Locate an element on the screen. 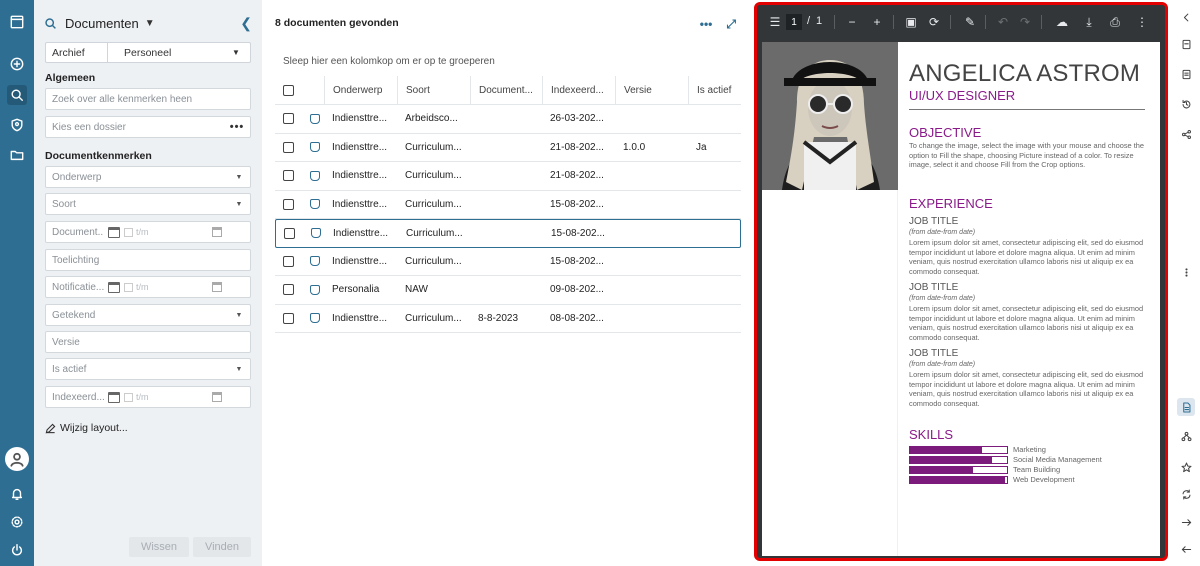 This screenshot has height=566, width=1200. versie-field: Versie is located at coordinates (148, 342).